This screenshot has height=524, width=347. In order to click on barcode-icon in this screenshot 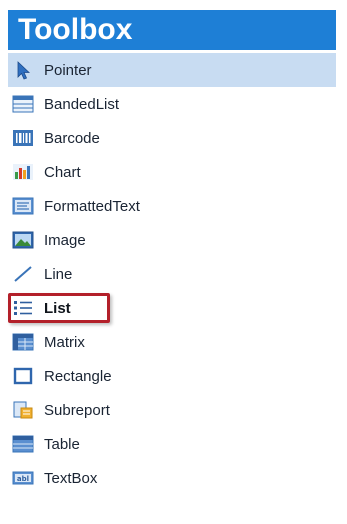, I will do `click(23, 138)`.